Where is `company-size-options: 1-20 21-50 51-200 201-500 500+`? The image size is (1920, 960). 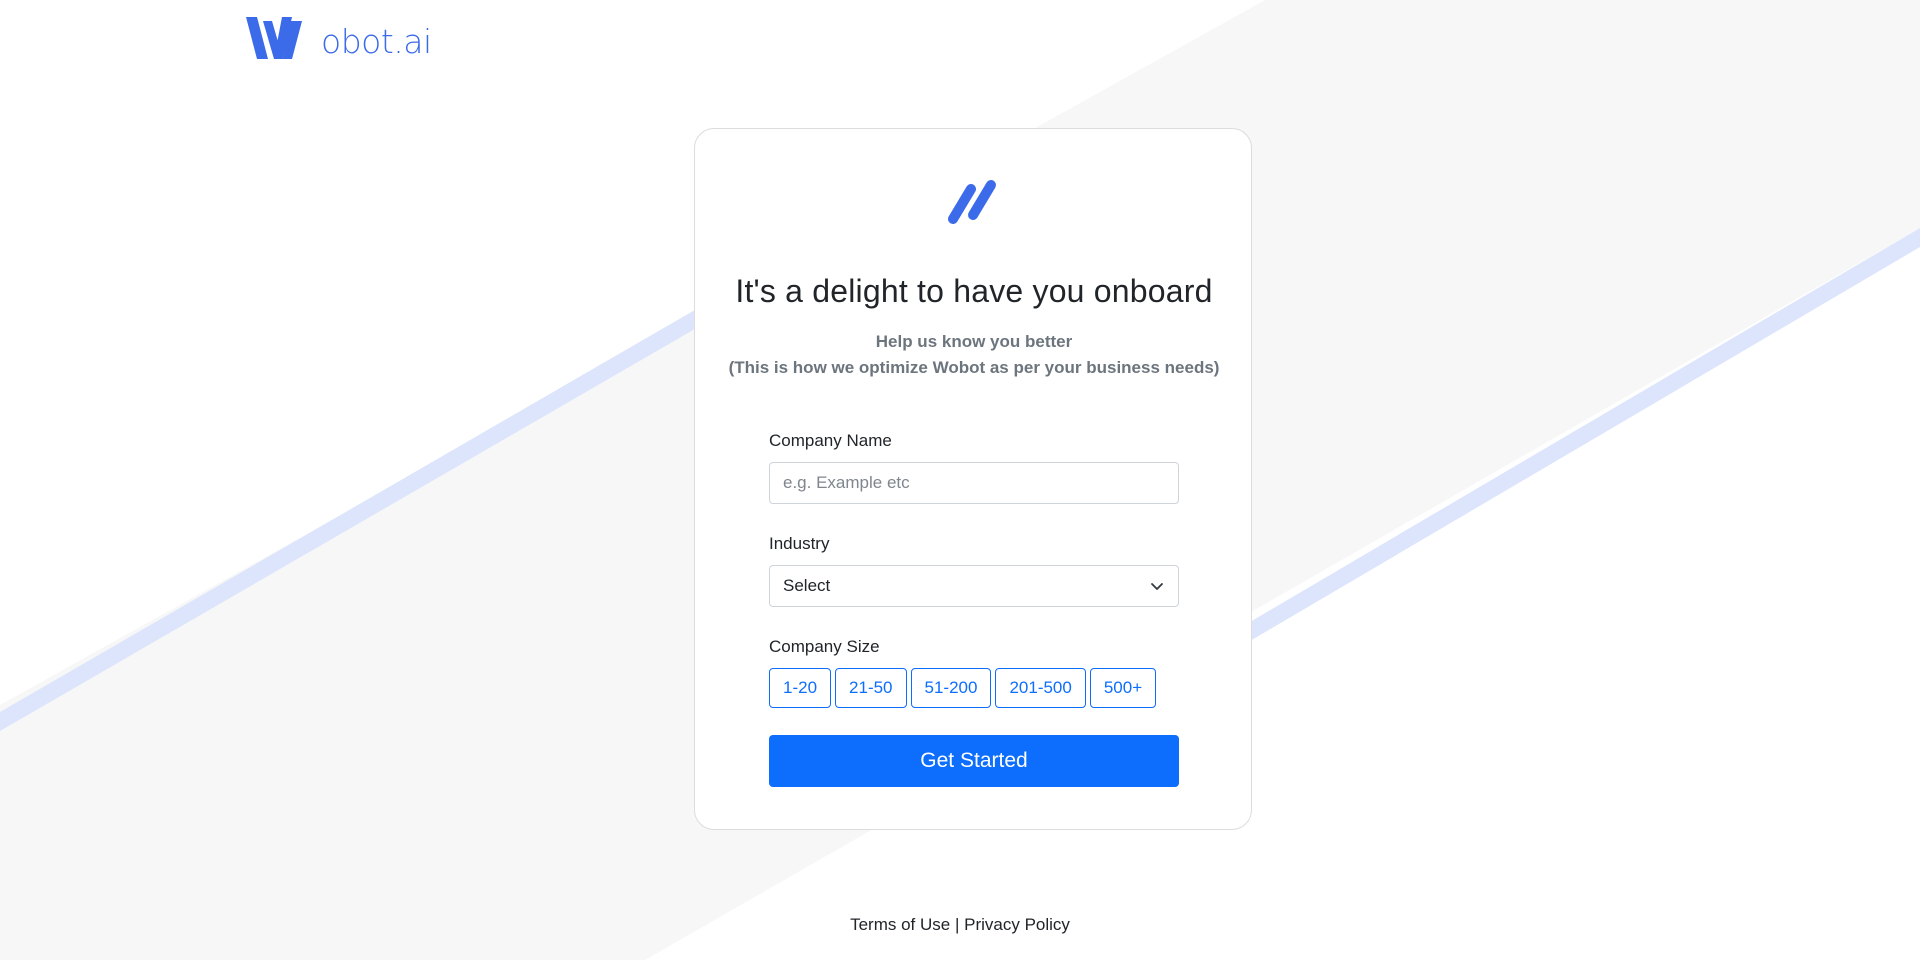
company-size-options: 1-20 21-50 51-200 201-500 500+ is located at coordinates (974, 688).